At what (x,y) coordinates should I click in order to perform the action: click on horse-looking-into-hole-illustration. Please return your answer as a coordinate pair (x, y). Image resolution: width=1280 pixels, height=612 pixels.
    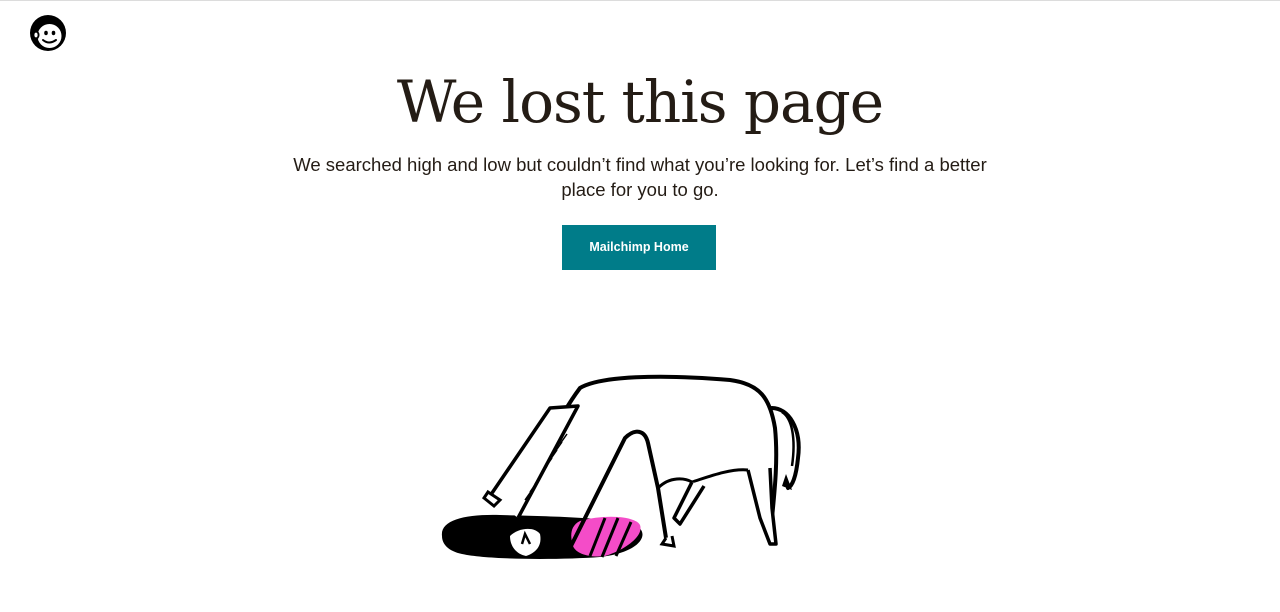
    Looking at the image, I should click on (620, 468).